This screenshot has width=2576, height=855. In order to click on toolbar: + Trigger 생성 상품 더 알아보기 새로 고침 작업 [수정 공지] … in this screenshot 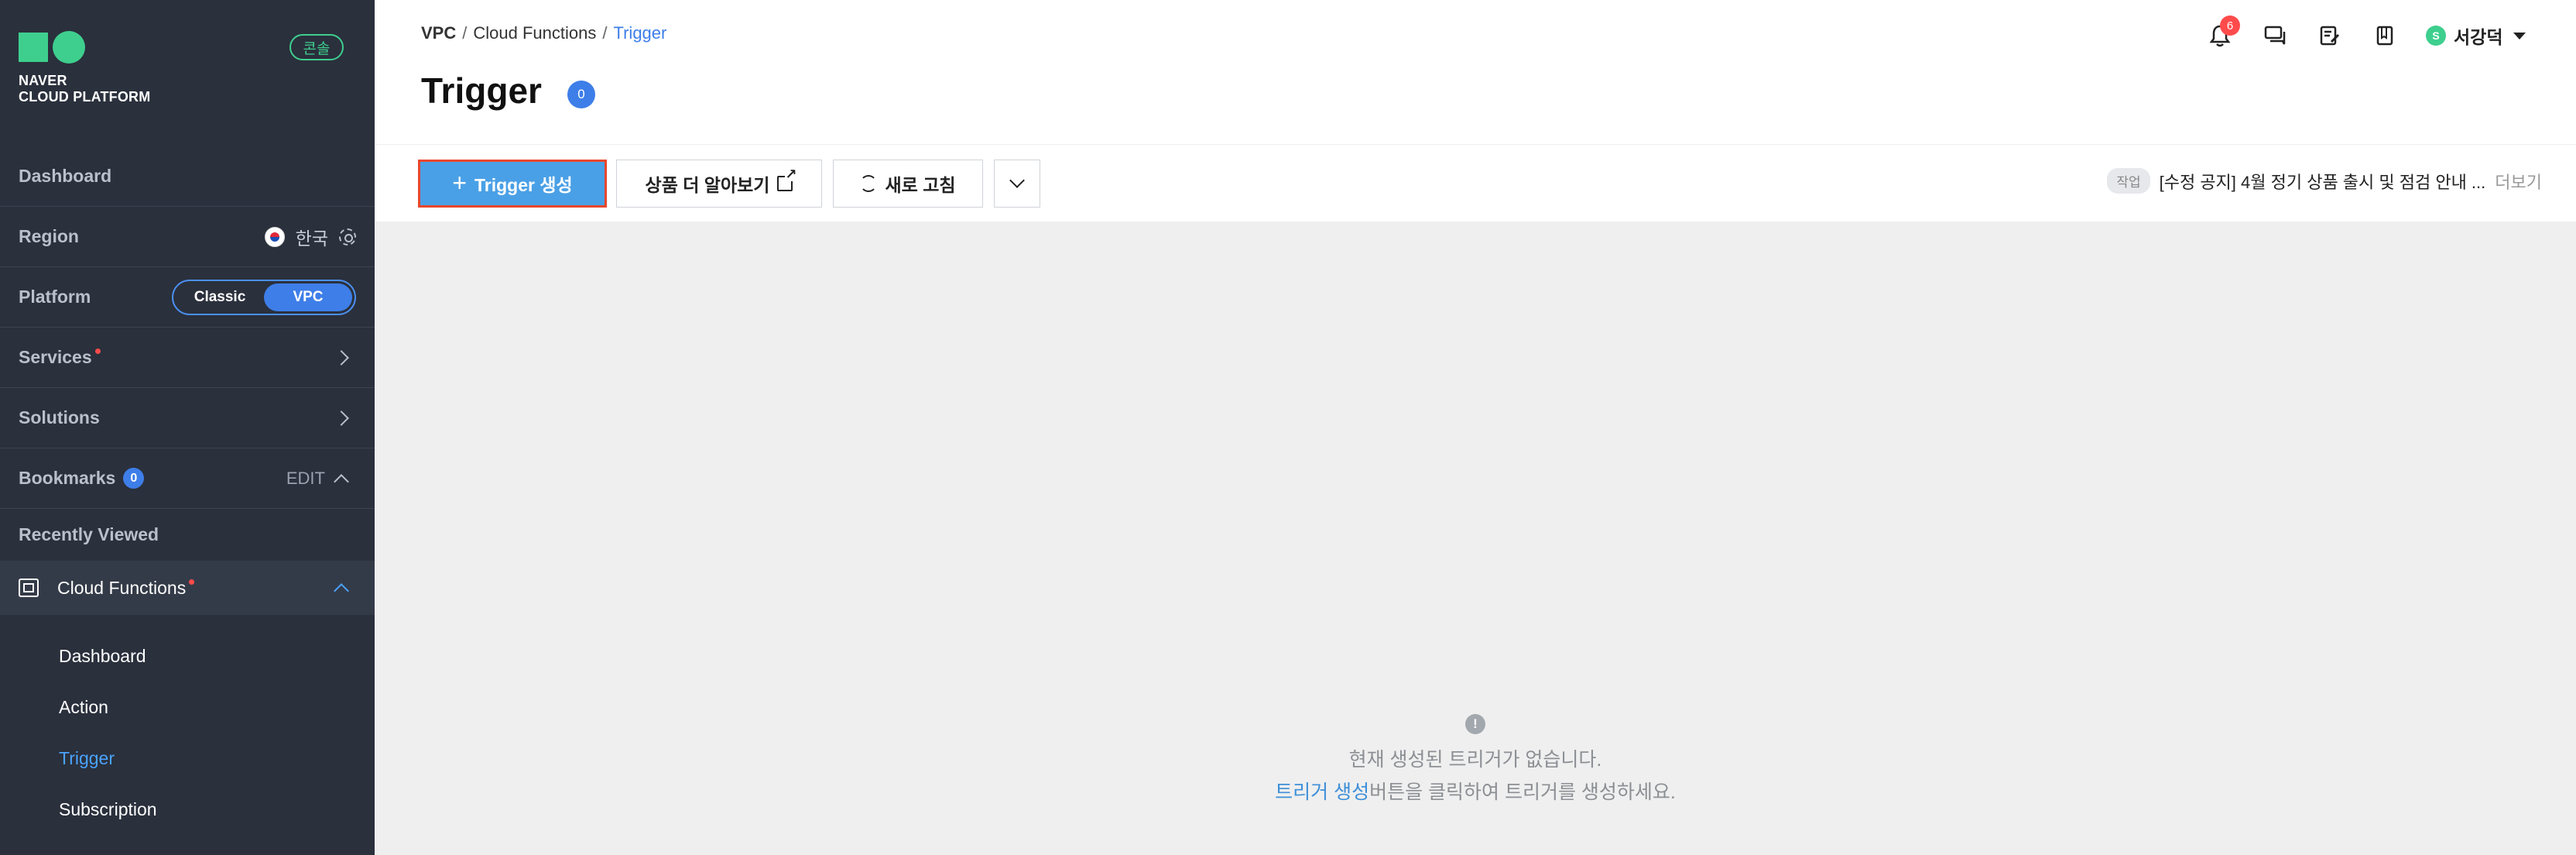, I will do `click(1475, 182)`.